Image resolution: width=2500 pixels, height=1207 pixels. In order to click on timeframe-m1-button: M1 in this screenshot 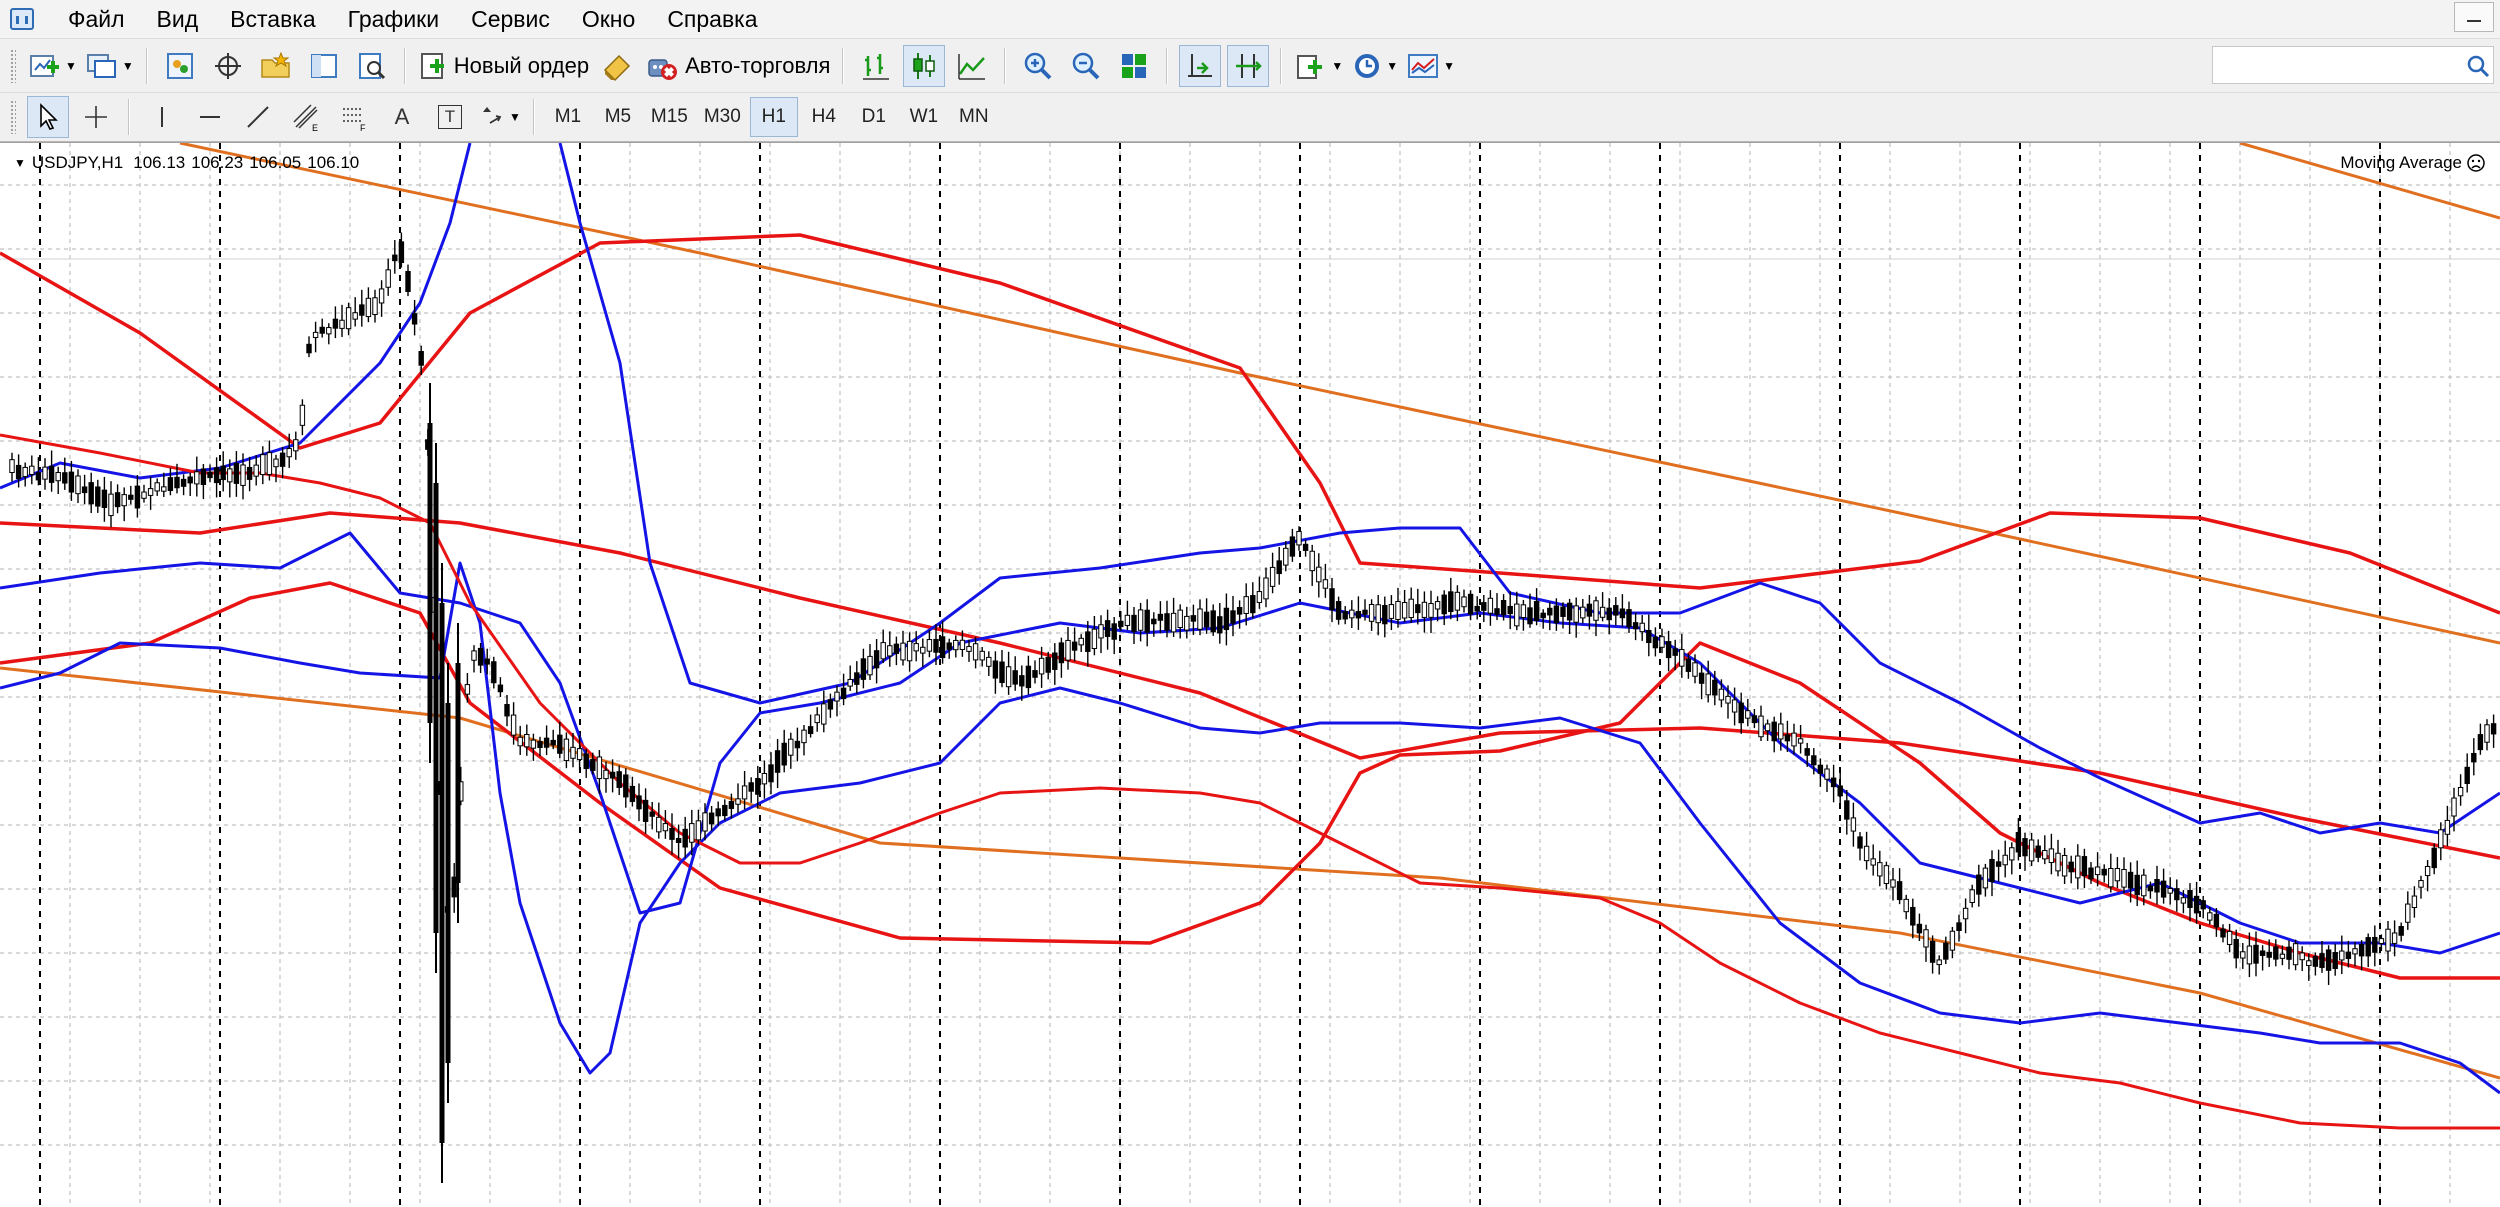, I will do `click(568, 117)`.